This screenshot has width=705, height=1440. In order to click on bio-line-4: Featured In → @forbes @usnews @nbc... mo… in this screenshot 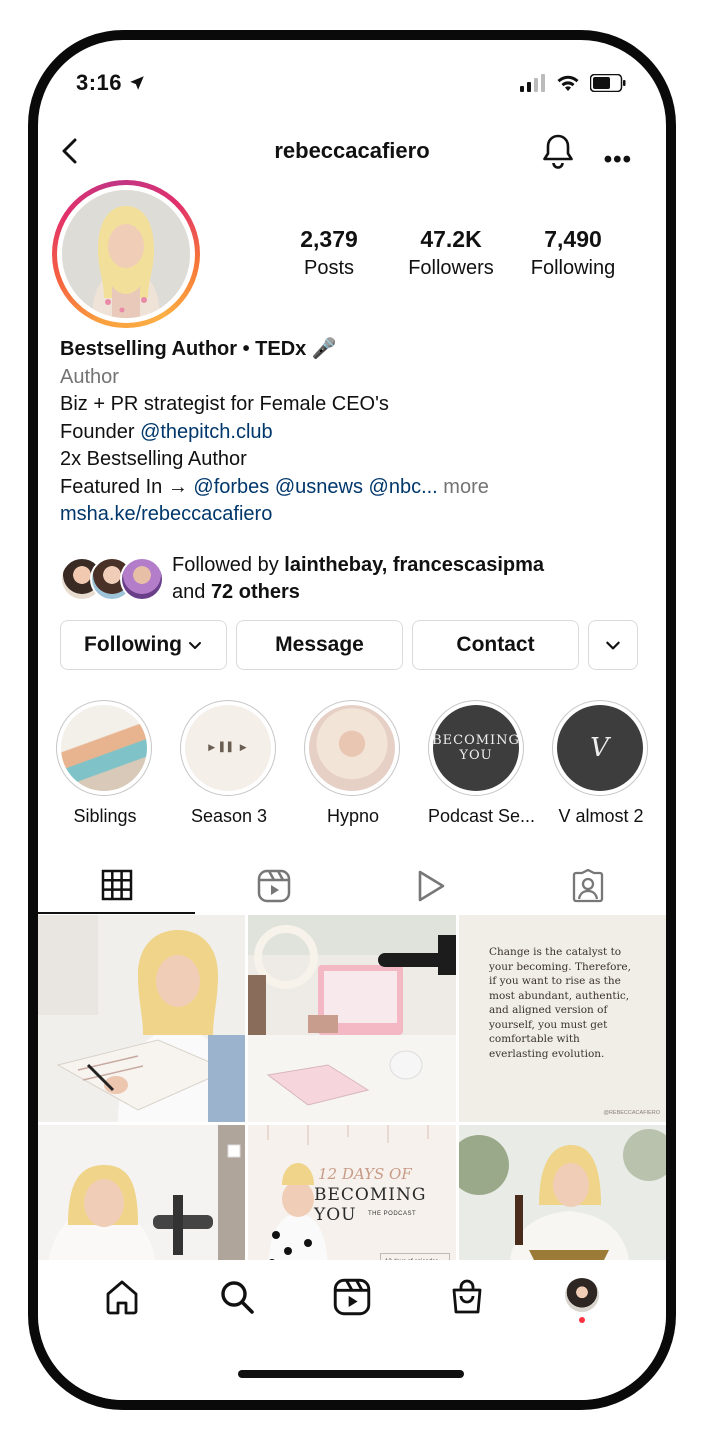, I will do `click(350, 488)`.